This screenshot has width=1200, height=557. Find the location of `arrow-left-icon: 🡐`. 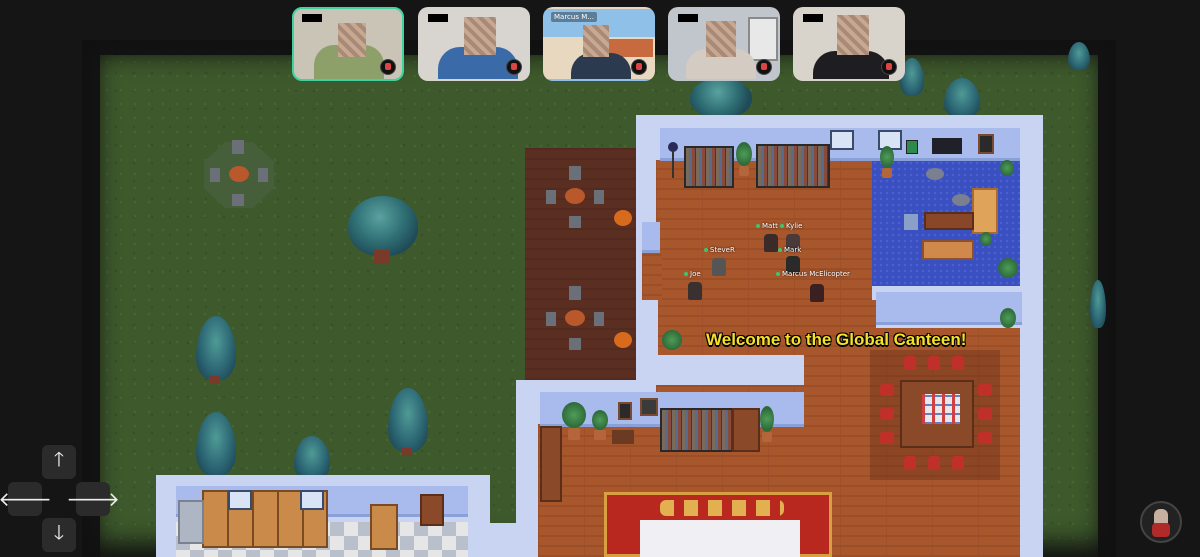

arrow-left-icon: 🡐 is located at coordinates (26, 499).